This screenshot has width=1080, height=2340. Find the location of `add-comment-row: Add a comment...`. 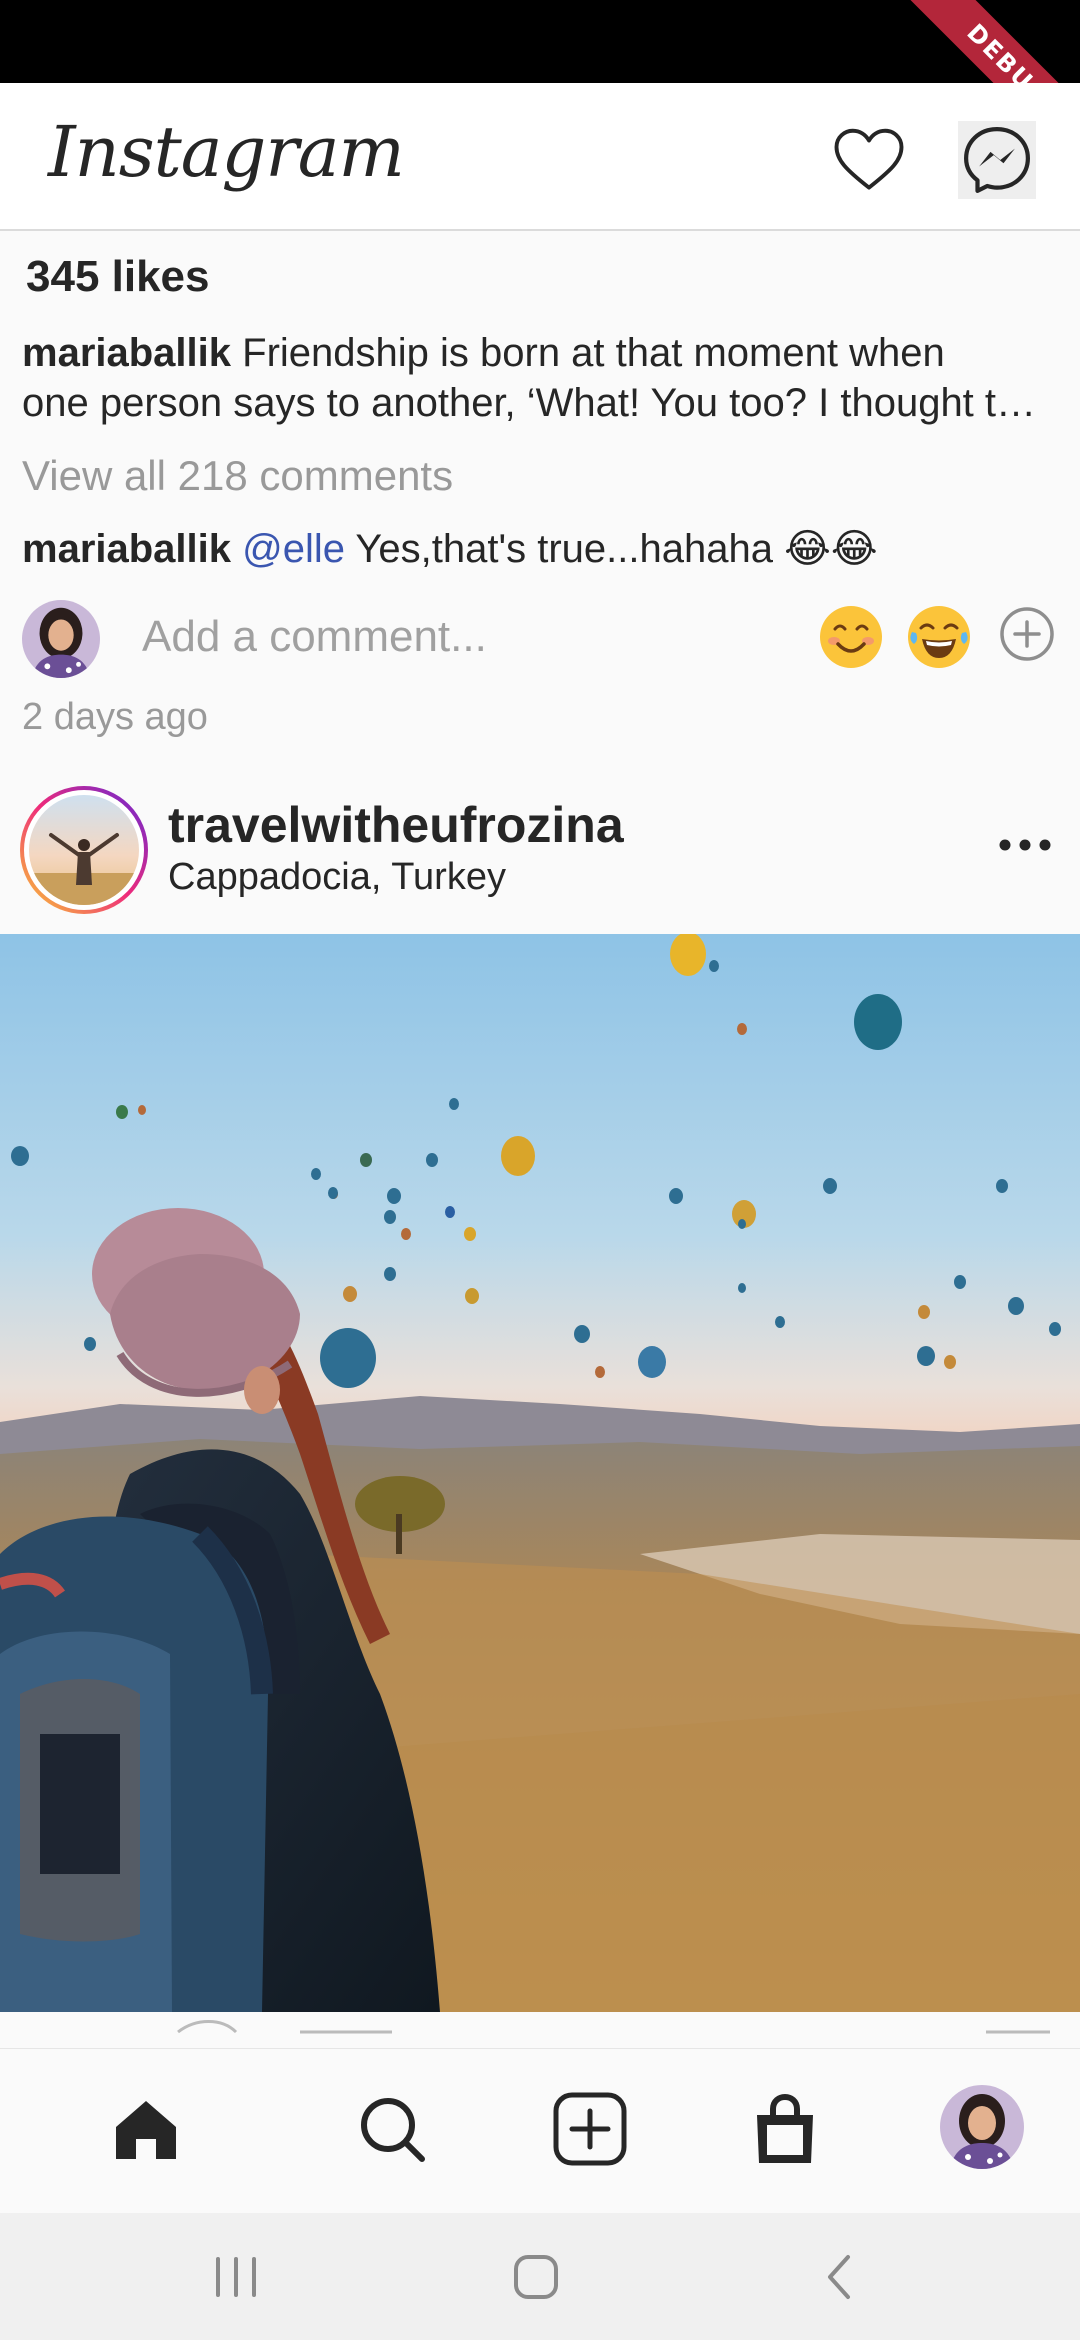

add-comment-row: Add a comment... is located at coordinates (540, 640).